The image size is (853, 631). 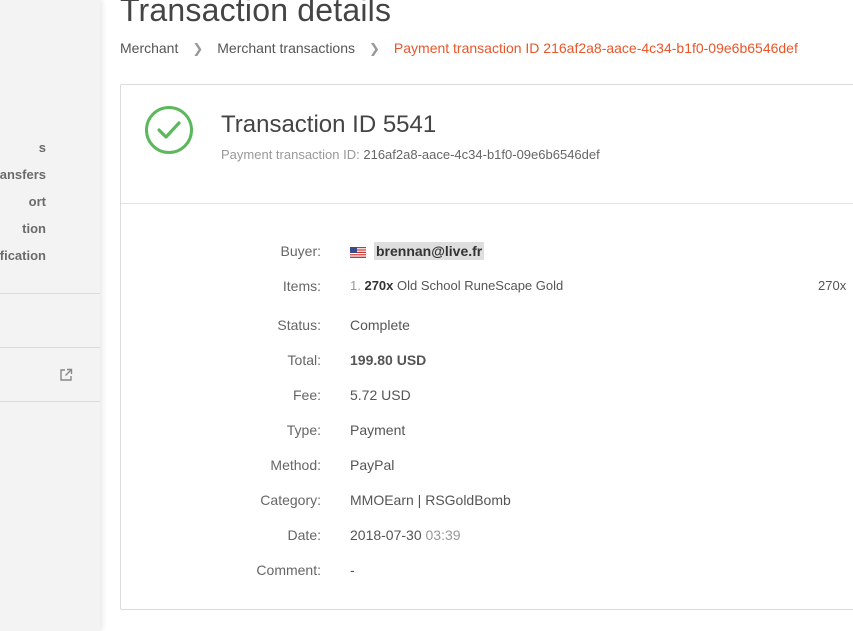 What do you see at coordinates (372, 465) in the screenshot?
I see `method-value: PayPal` at bounding box center [372, 465].